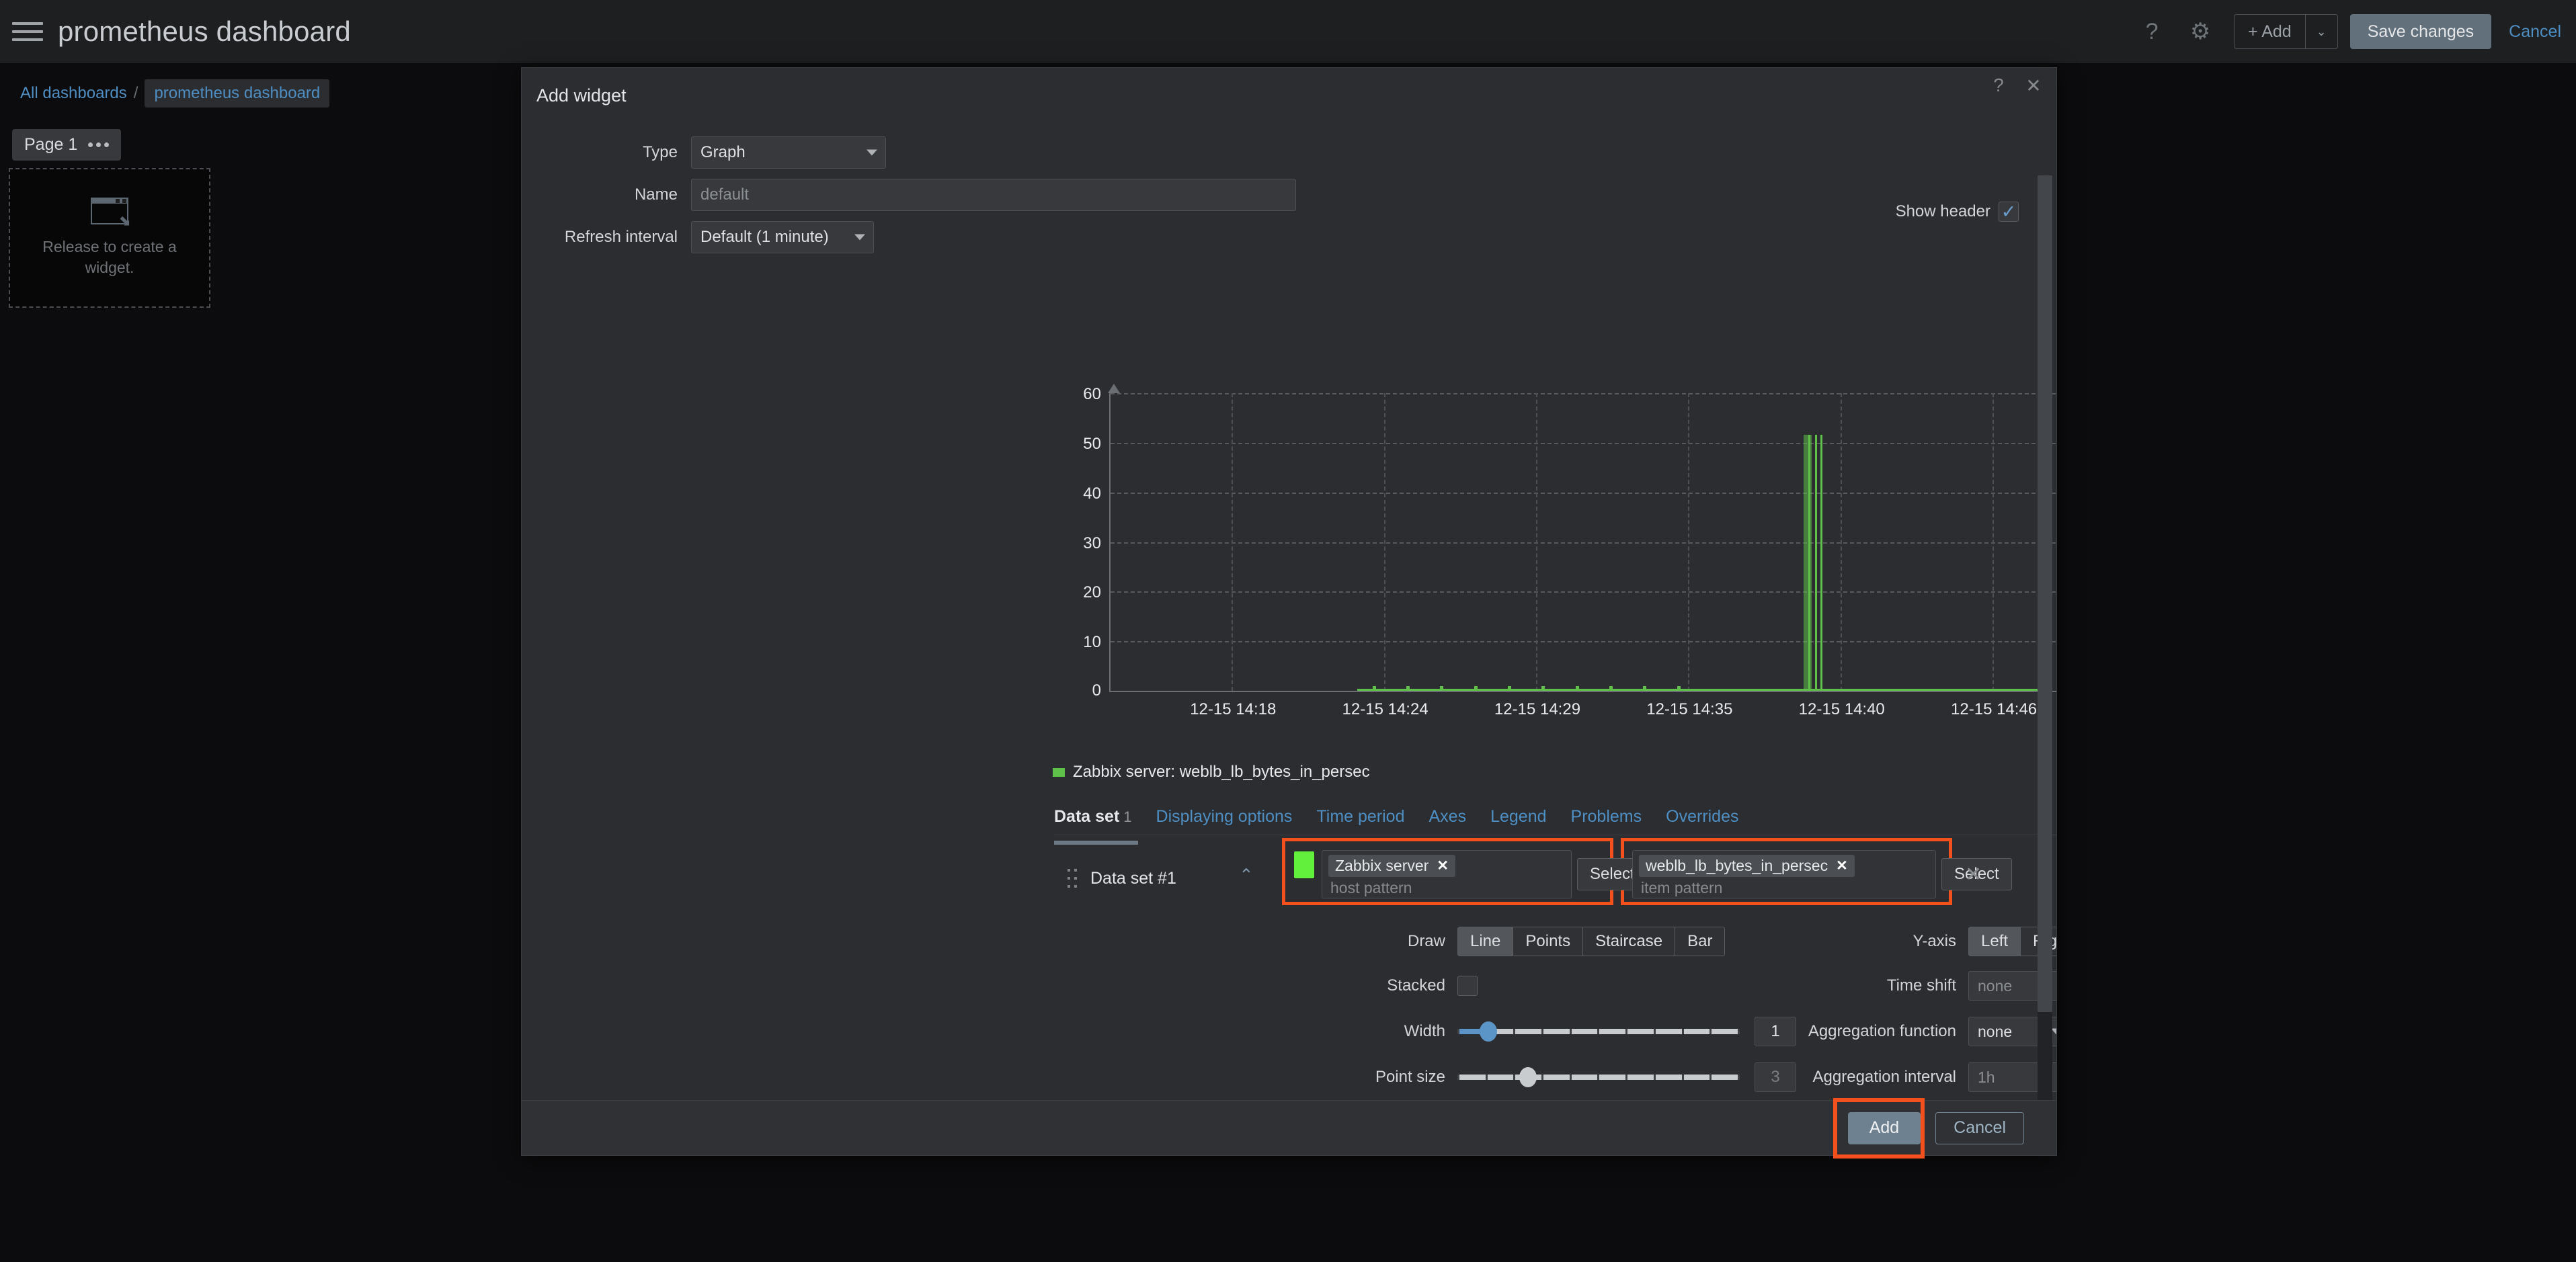  Describe the element at coordinates (1087, 816) in the screenshot. I see `tab-label: Data set` at that location.